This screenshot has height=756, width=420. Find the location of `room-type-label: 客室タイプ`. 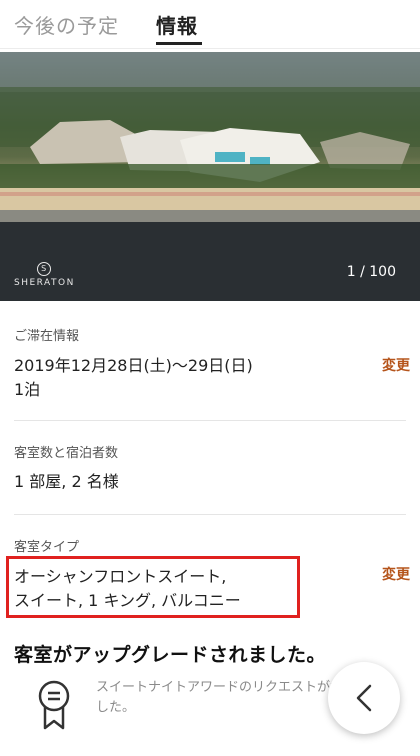

room-type-label: 客室タイプ is located at coordinates (47, 547).